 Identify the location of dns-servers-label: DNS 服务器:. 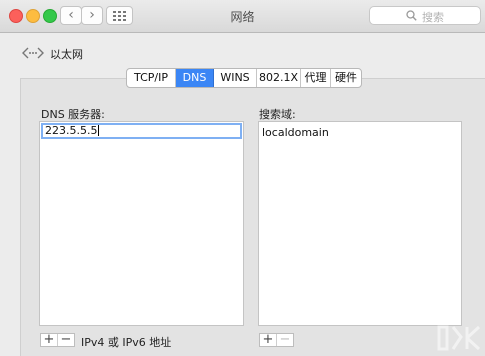
(73, 114).